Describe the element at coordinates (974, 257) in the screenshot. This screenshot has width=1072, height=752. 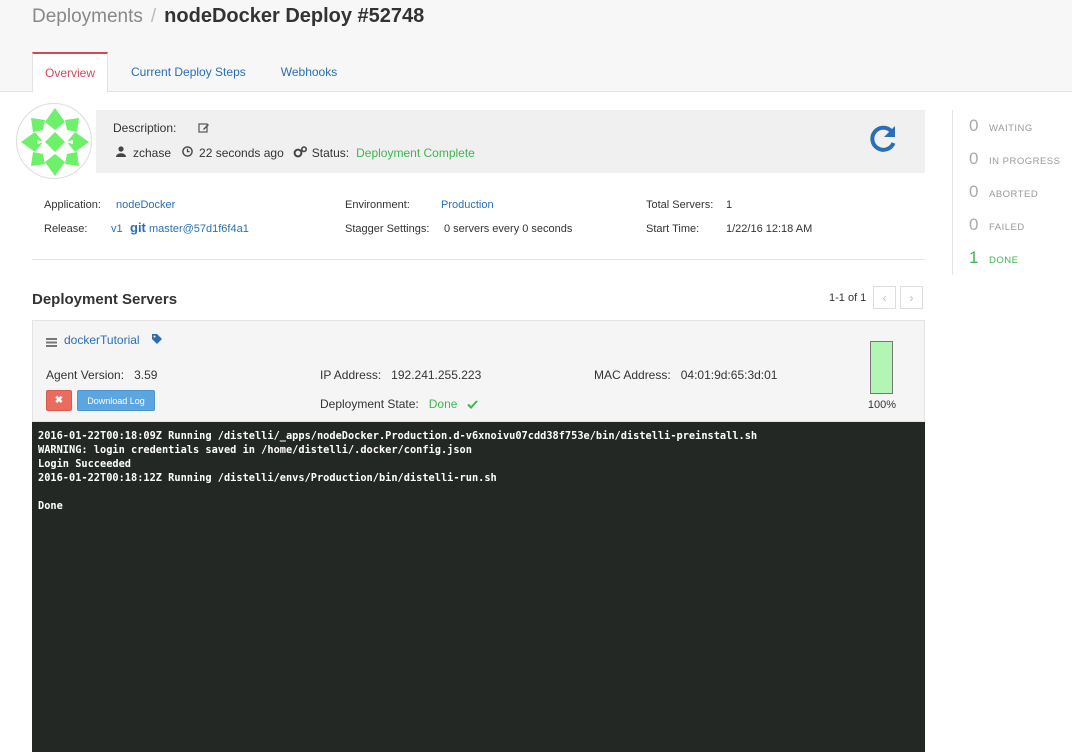
I see `stat-done-count: 1` at that location.